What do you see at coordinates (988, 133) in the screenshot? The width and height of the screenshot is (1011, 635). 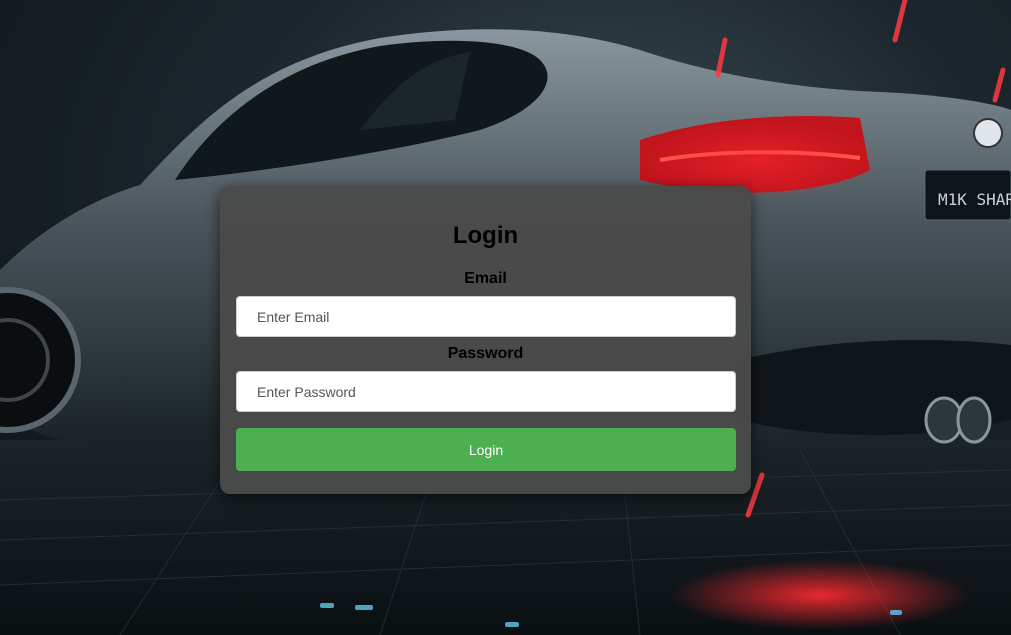 I see `brand-logo` at bounding box center [988, 133].